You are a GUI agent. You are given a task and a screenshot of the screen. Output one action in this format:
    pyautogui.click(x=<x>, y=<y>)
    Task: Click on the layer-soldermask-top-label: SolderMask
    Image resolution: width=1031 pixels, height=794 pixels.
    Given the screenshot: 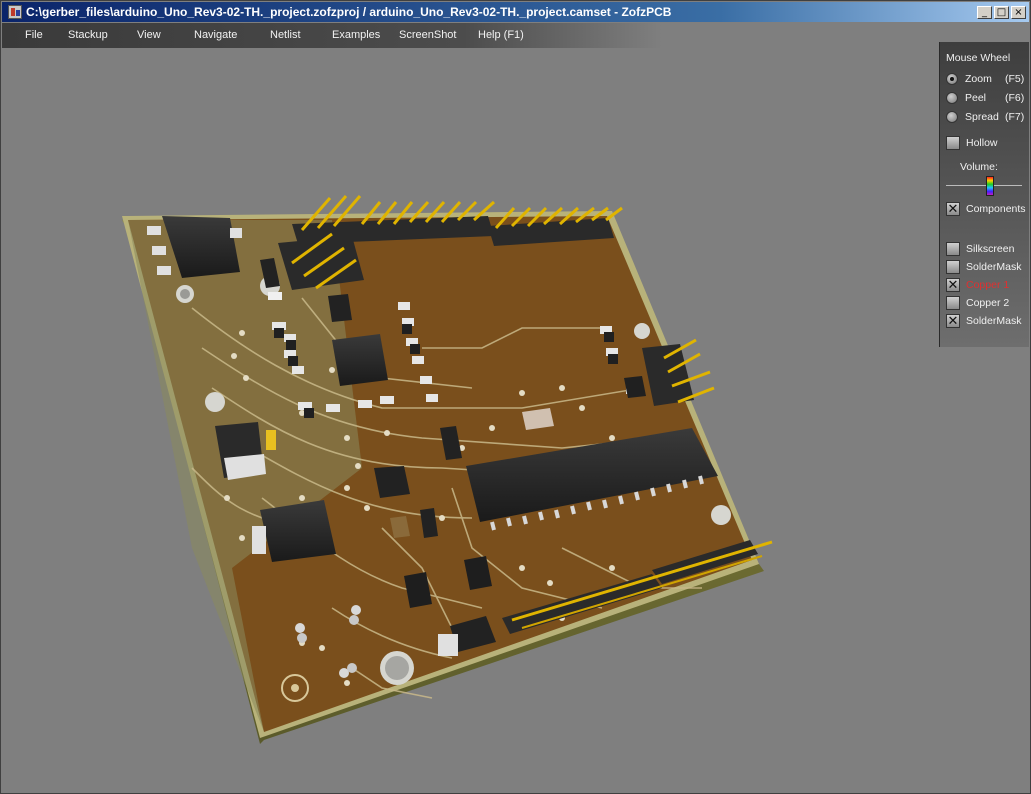 What is the action you would take?
    pyautogui.click(x=994, y=267)
    